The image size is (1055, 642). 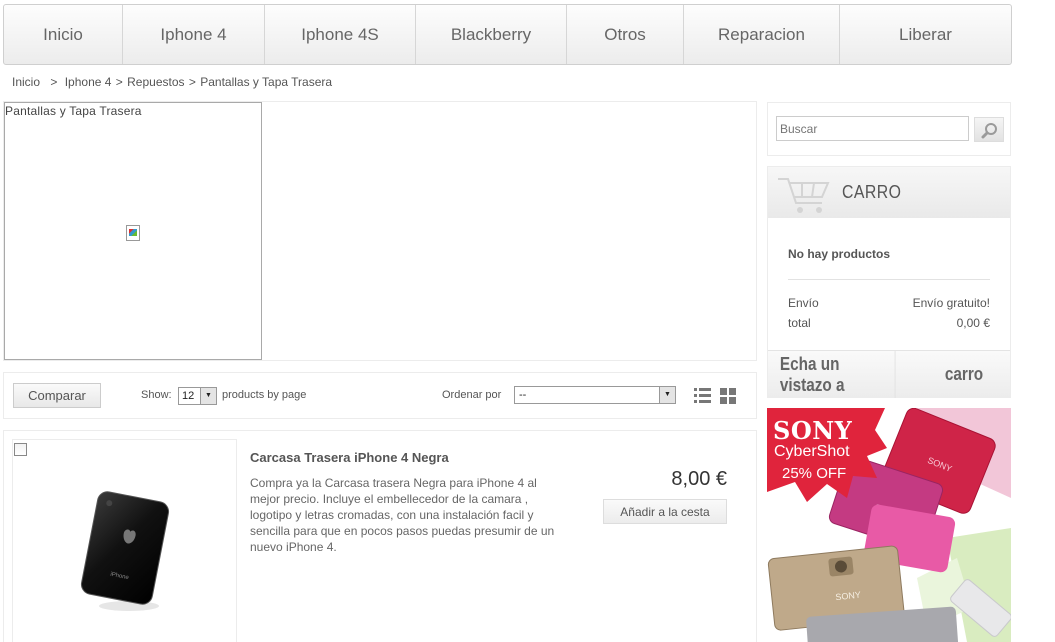 I want to click on cart-footer: Echa un vistazo a carro, so click(x=889, y=374).